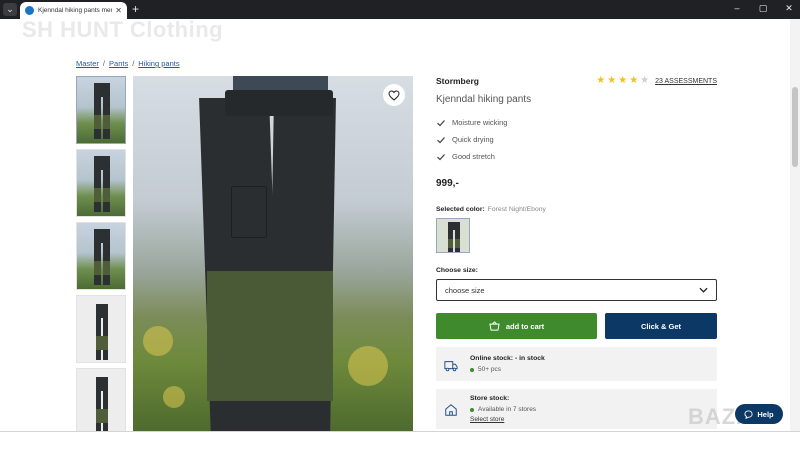  I want to click on click-and-get-button: Click & Get, so click(661, 326).